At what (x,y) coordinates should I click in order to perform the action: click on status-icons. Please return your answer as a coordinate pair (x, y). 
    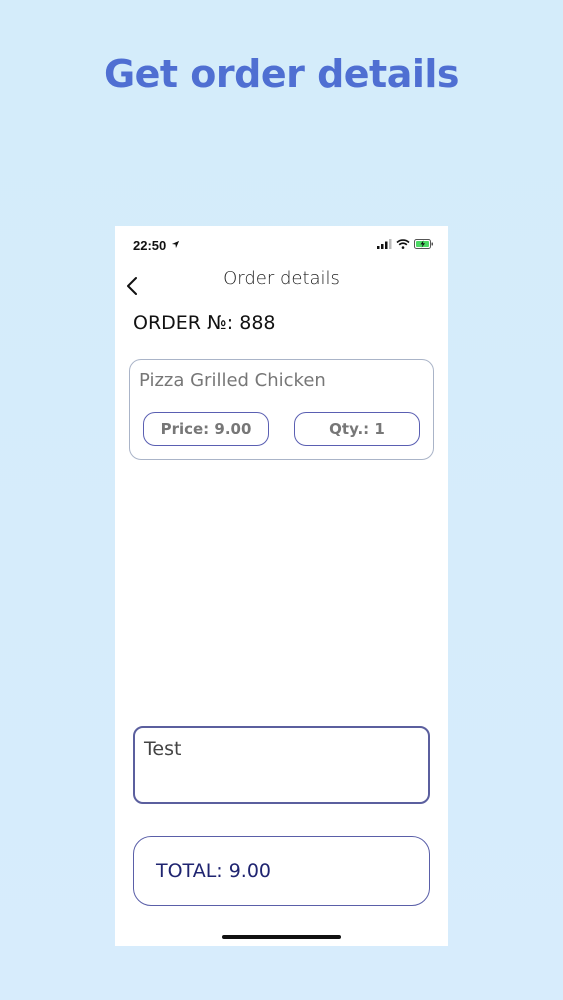
    Looking at the image, I should click on (405, 244).